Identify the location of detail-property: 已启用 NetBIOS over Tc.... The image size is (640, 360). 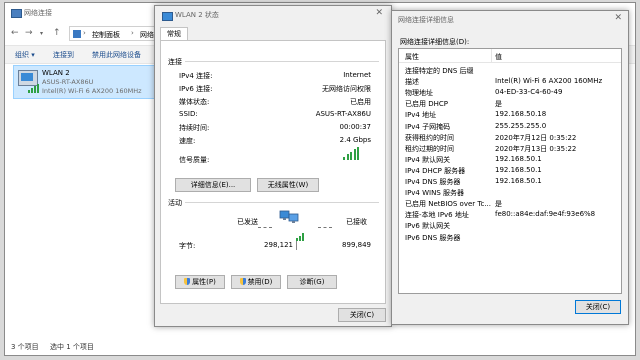
(448, 204).